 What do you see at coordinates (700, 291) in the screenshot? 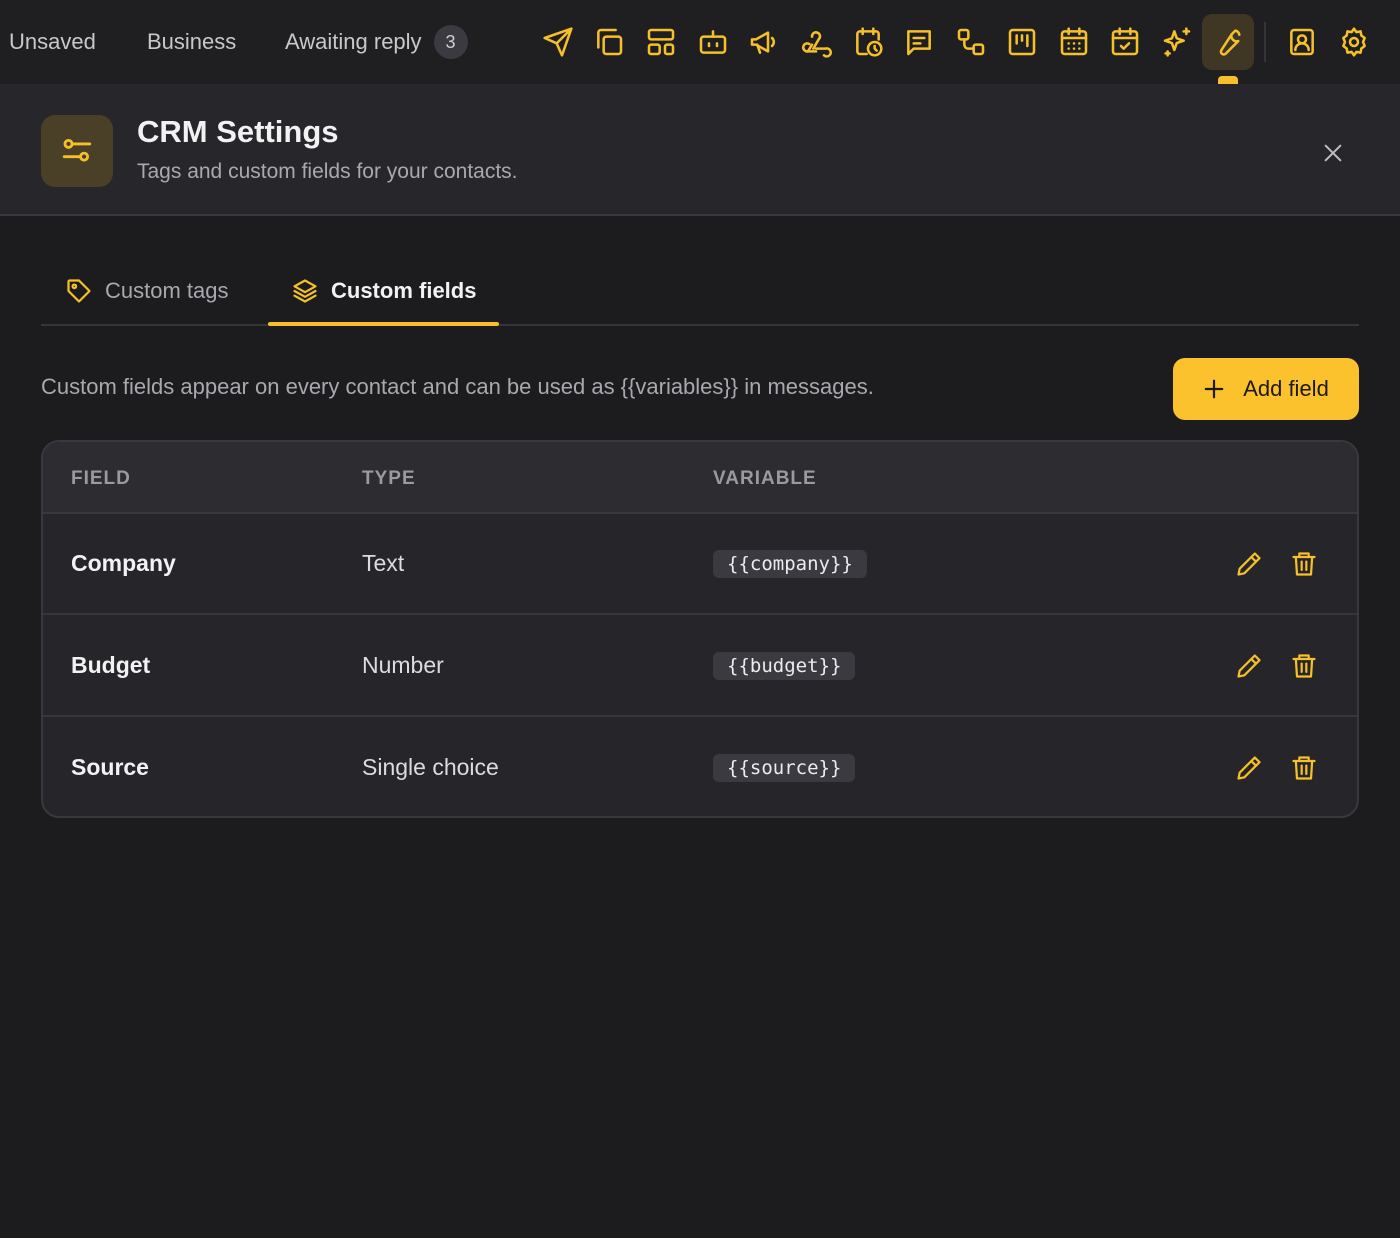
I see `settings-tabs: Custom tags Custom fields` at bounding box center [700, 291].